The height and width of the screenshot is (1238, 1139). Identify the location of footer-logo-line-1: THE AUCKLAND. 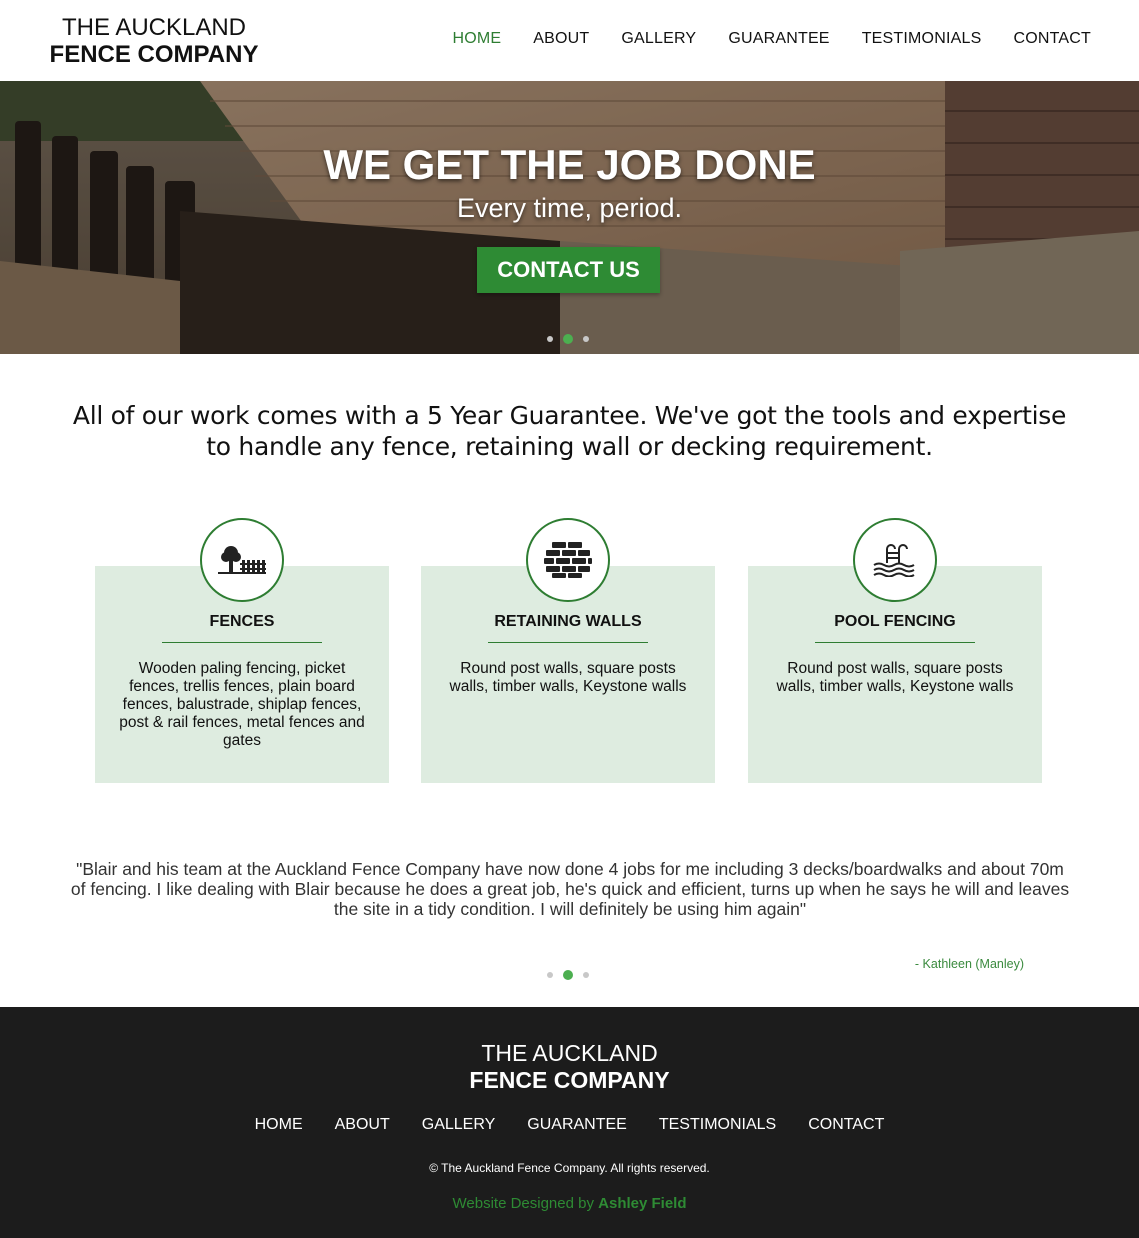
(569, 1053).